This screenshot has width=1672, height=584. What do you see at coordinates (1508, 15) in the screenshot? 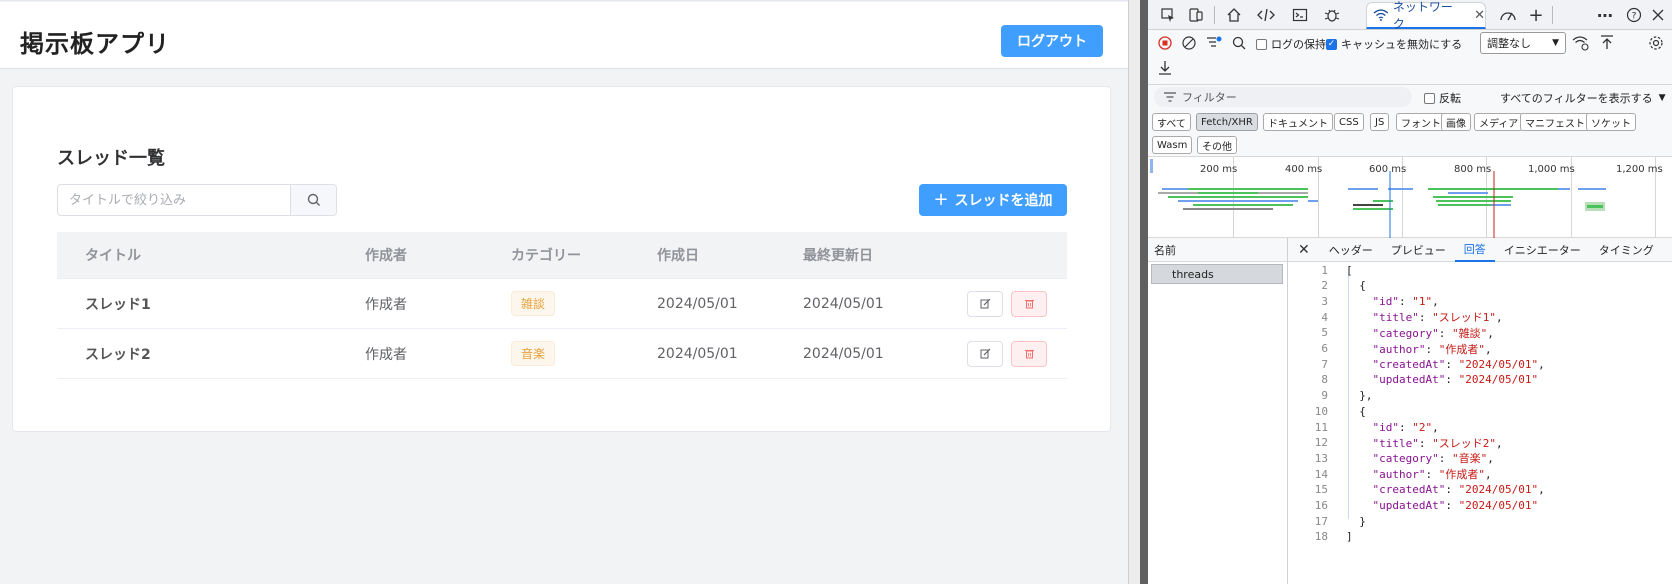
I see `performance-icon` at bounding box center [1508, 15].